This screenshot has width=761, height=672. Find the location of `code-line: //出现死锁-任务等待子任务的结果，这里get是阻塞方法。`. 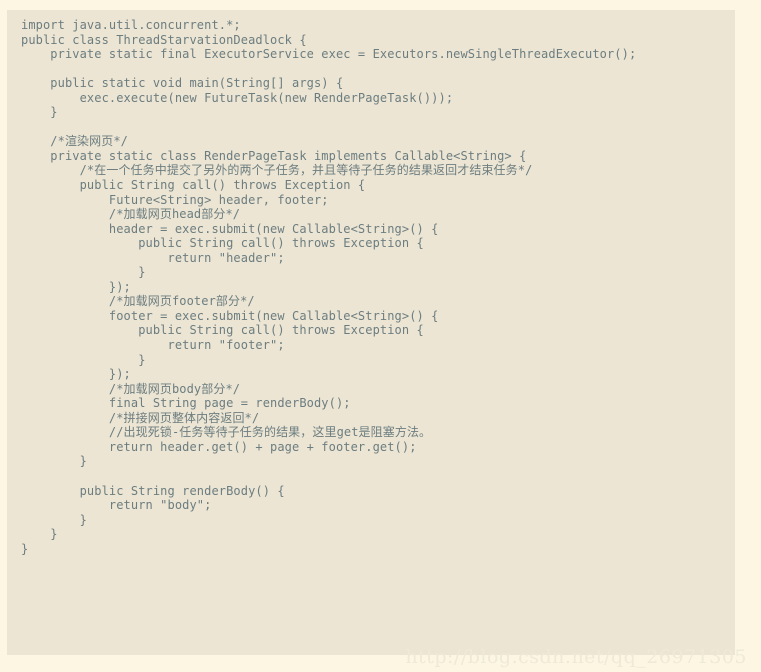

code-line: //出现死锁-任务等待子任务的结果，这里get是阻塞方法。 is located at coordinates (226, 432).